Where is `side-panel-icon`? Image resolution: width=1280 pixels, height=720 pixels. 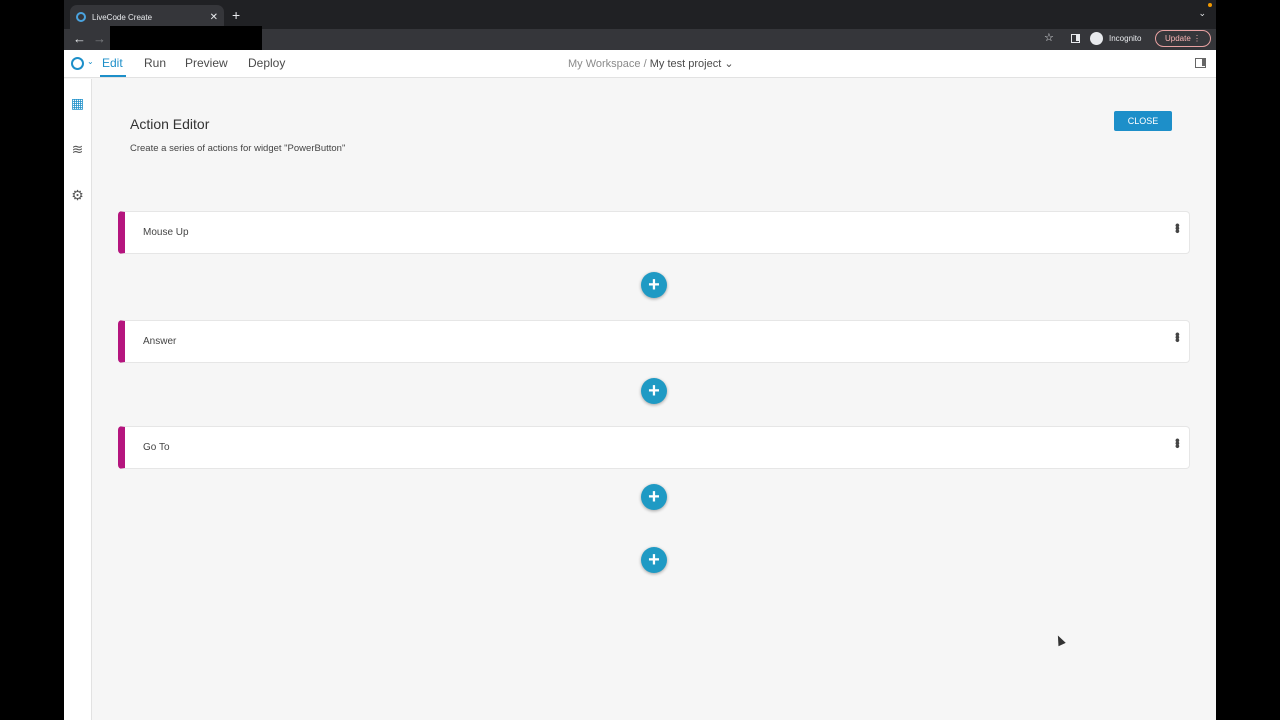
side-panel-icon is located at coordinates (1075, 38).